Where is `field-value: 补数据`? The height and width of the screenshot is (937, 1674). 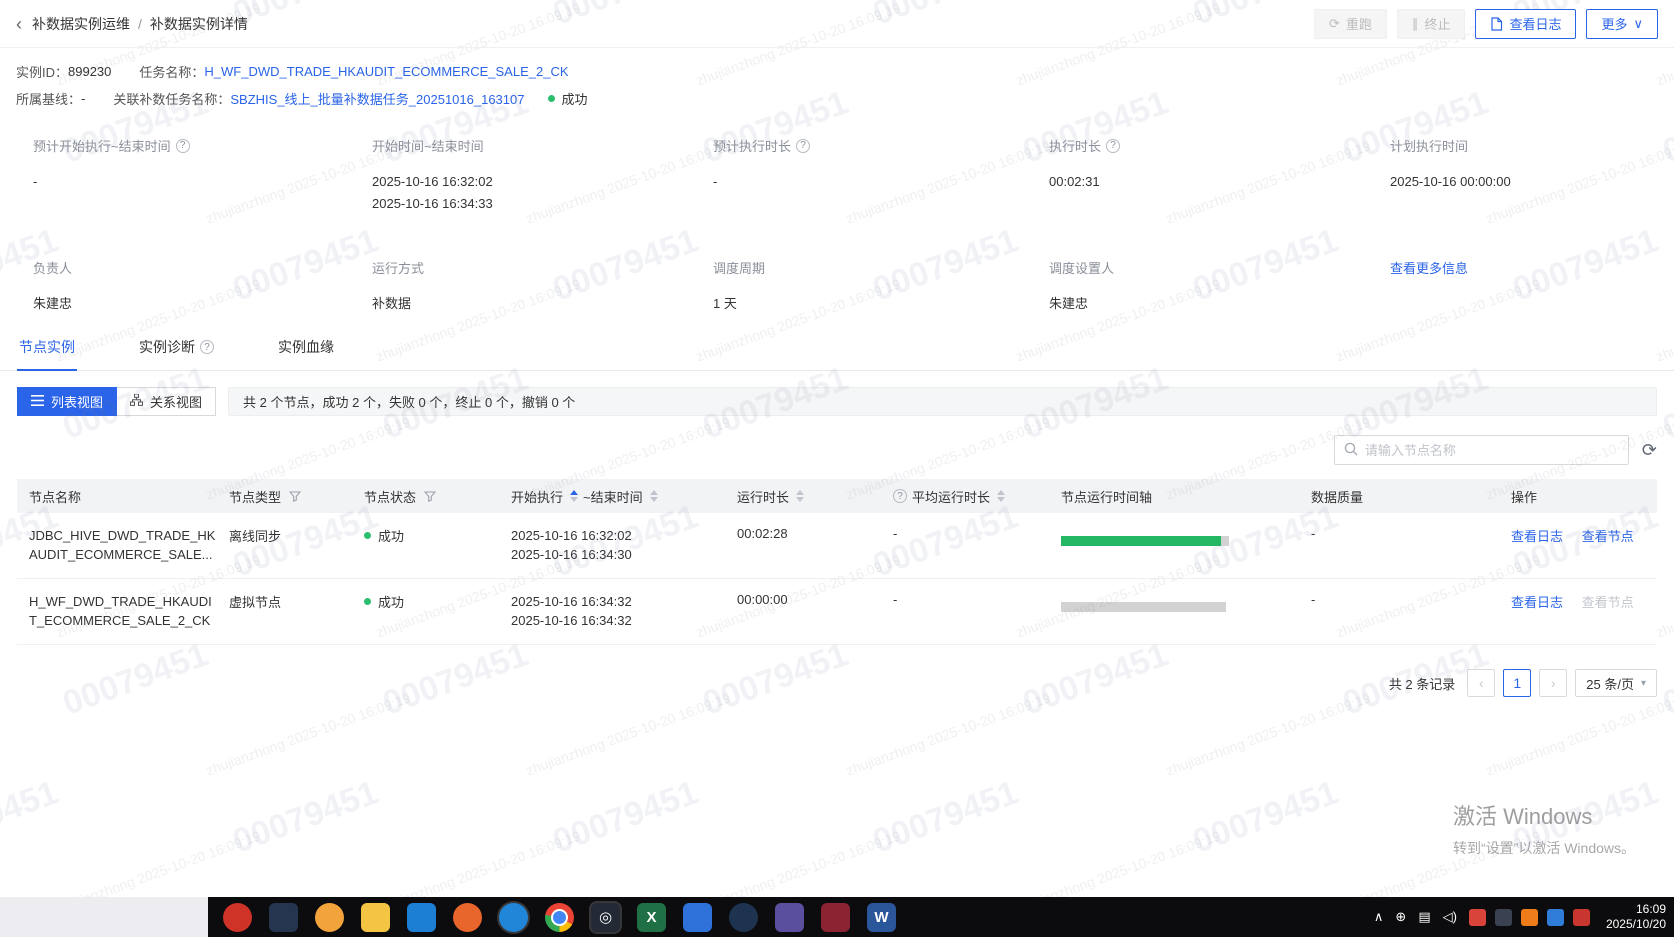 field-value: 补数据 is located at coordinates (392, 303).